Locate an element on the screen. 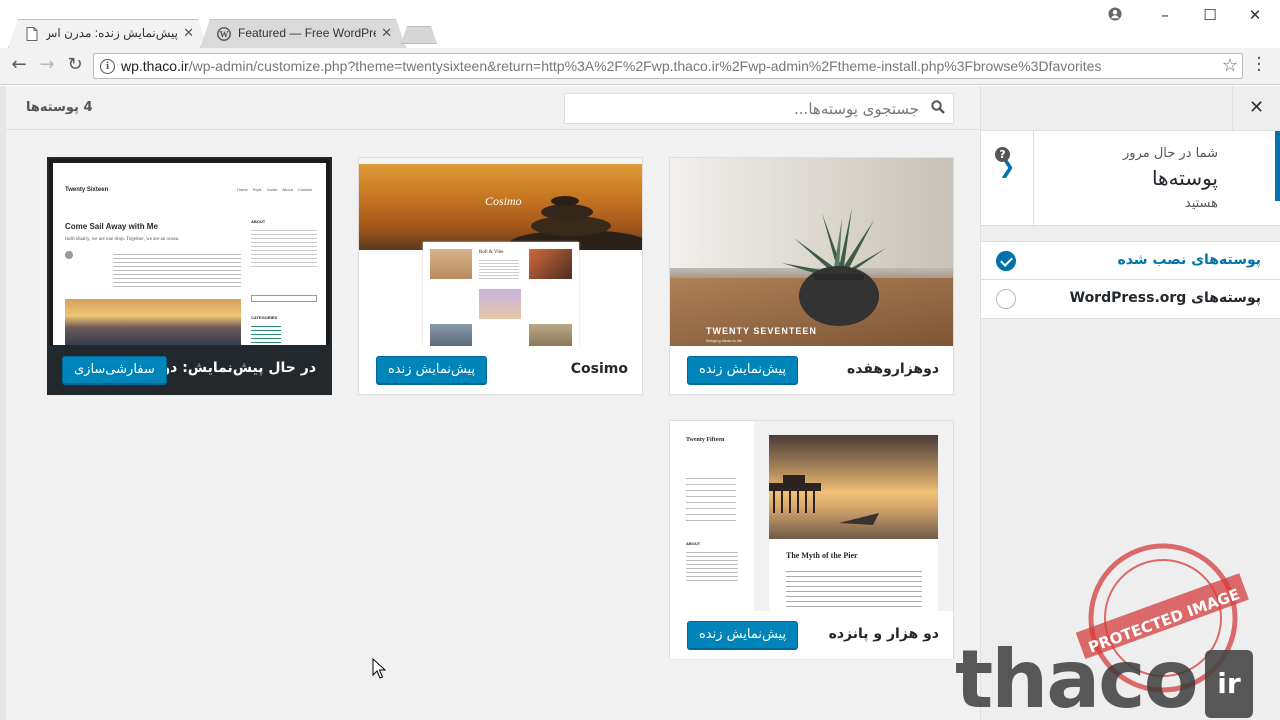 This screenshot has height=720, width=1280. reload-button: ↻ is located at coordinates (75, 66).